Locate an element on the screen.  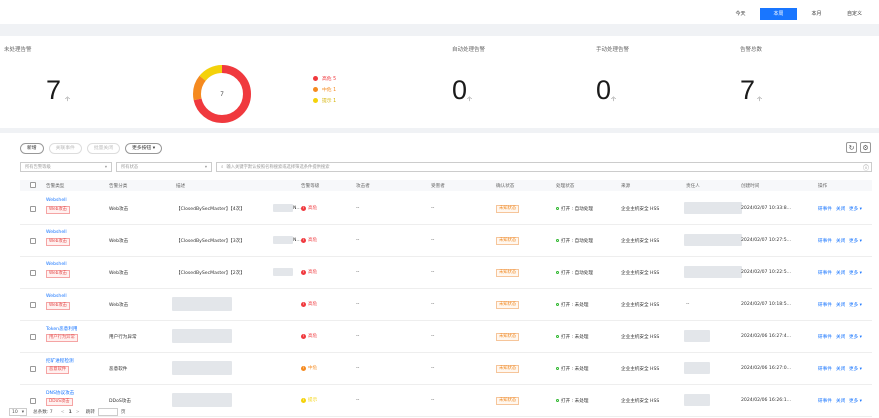
new-button: 新增 is located at coordinates (32, 148).